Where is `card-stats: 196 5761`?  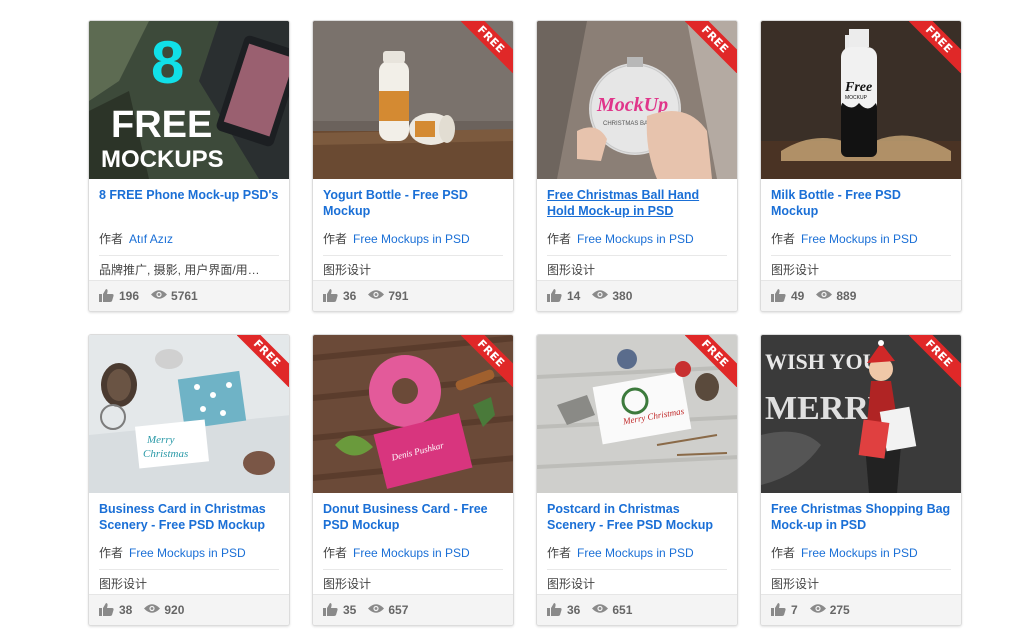 card-stats: 196 5761 is located at coordinates (189, 295).